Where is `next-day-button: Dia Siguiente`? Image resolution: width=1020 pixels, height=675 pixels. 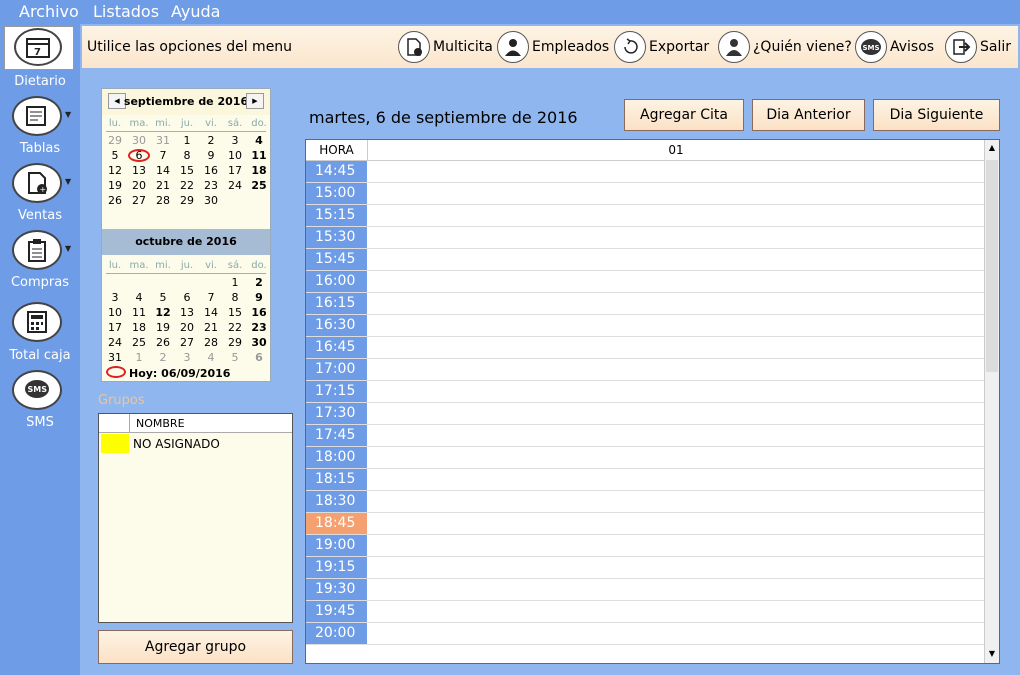
next-day-button: Dia Siguiente is located at coordinates (936, 115).